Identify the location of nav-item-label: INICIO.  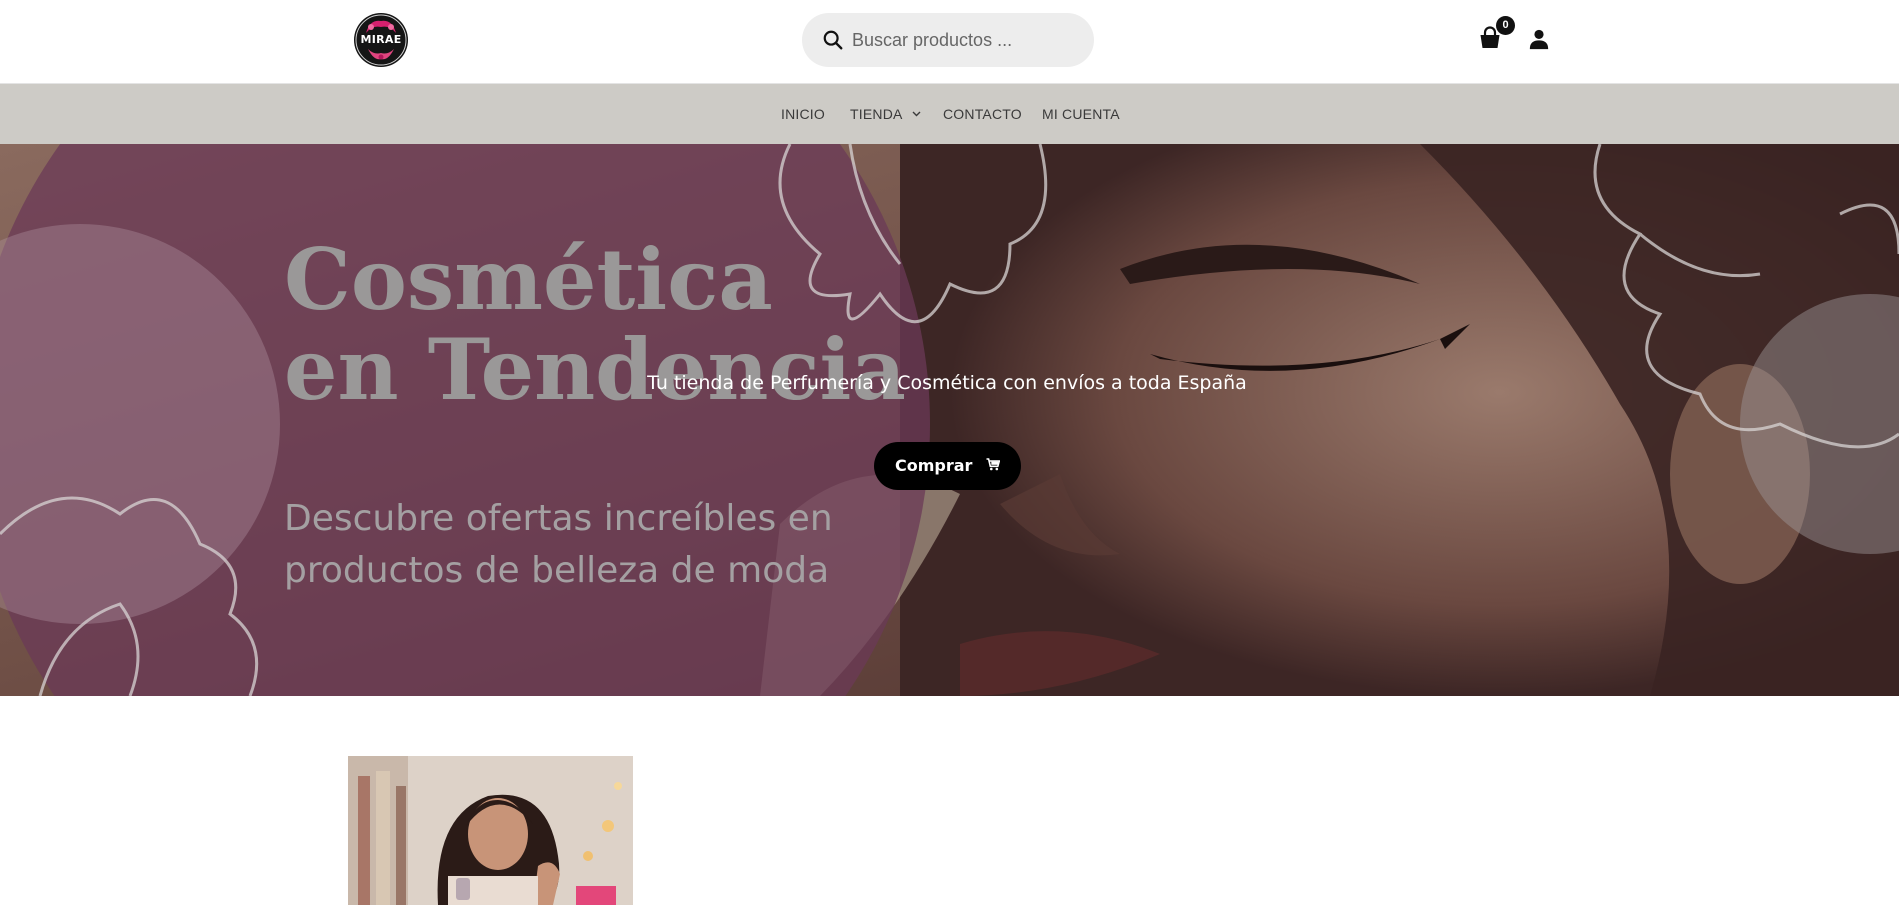
(803, 114).